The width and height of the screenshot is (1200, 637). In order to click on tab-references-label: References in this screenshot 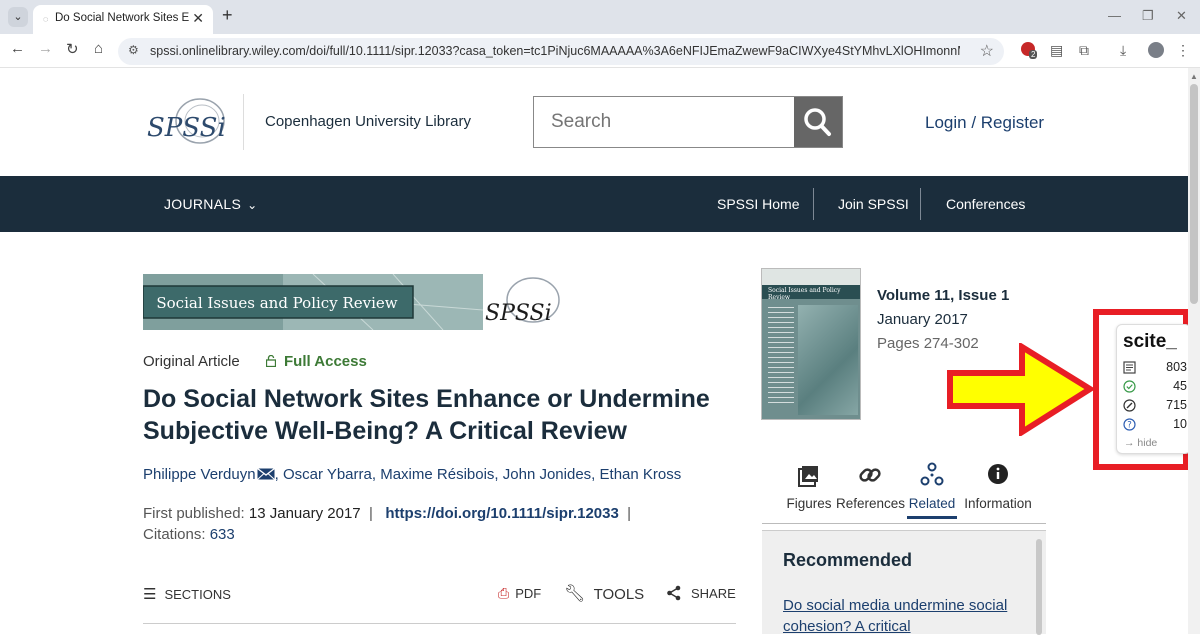, I will do `click(871, 503)`.